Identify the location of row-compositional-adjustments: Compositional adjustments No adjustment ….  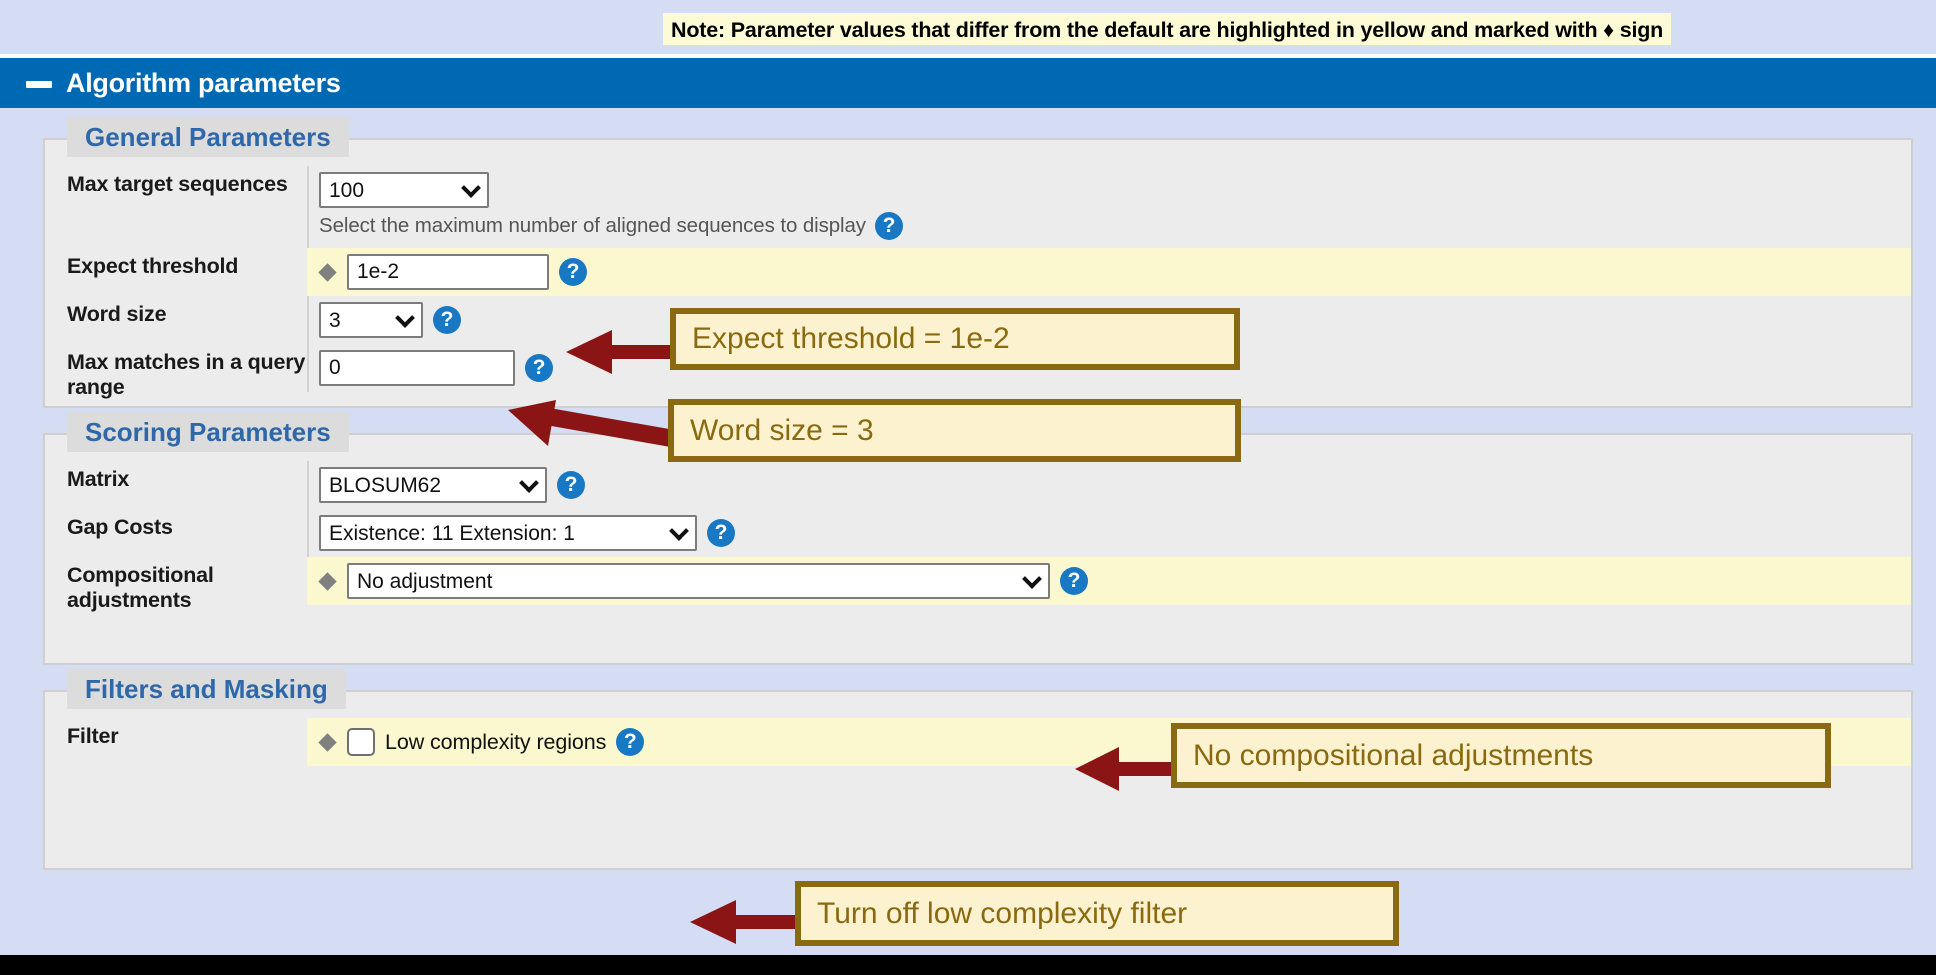
(978, 585).